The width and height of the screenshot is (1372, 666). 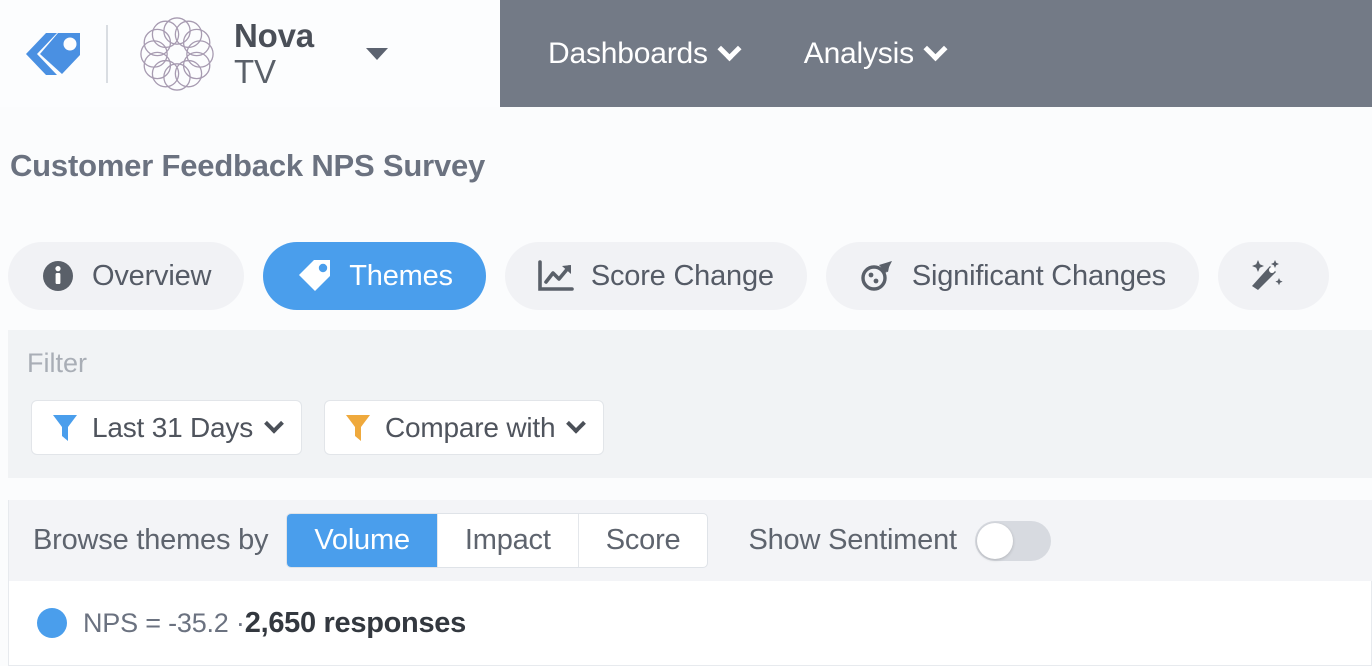 I want to click on toggle-knob, so click(x=994, y=540).